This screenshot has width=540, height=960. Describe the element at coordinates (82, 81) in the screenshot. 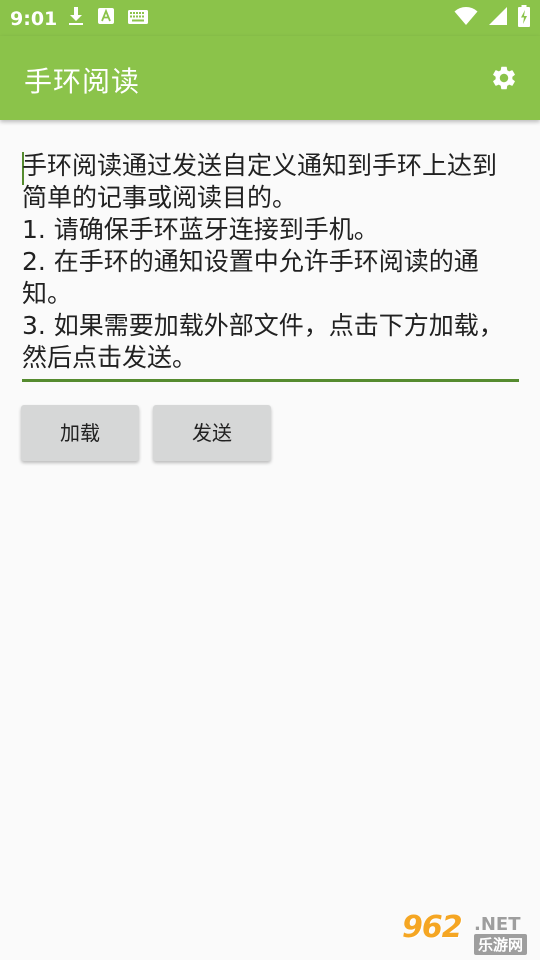

I see `app-title: 手环阅读` at that location.